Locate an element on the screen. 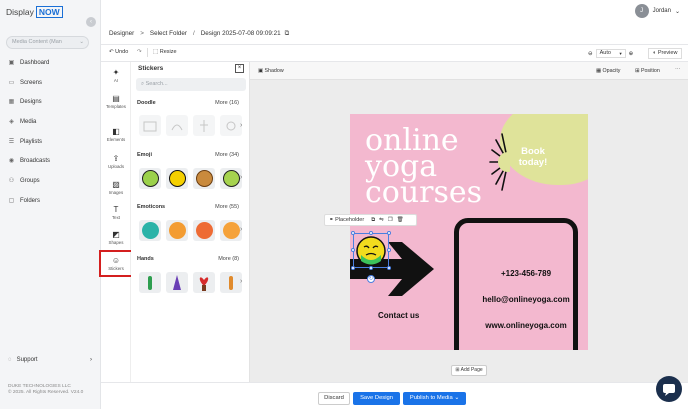 This screenshot has width=688, height=409. smile-emoticon-icon is located at coordinates (231, 230).